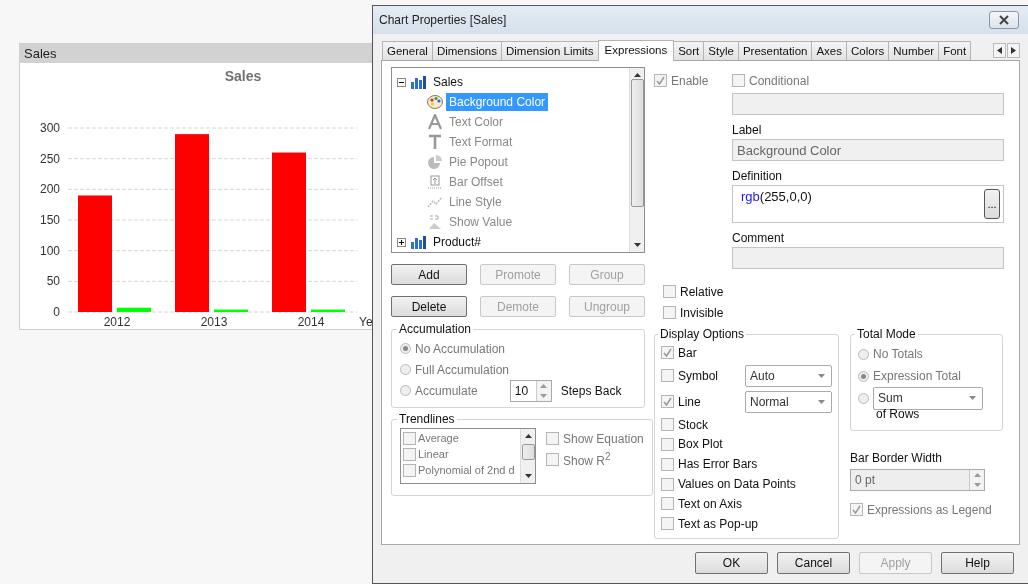 The height and width of the screenshot is (584, 1028). Describe the element at coordinates (49, 128) in the screenshot. I see `y-tick-label: 300` at that location.